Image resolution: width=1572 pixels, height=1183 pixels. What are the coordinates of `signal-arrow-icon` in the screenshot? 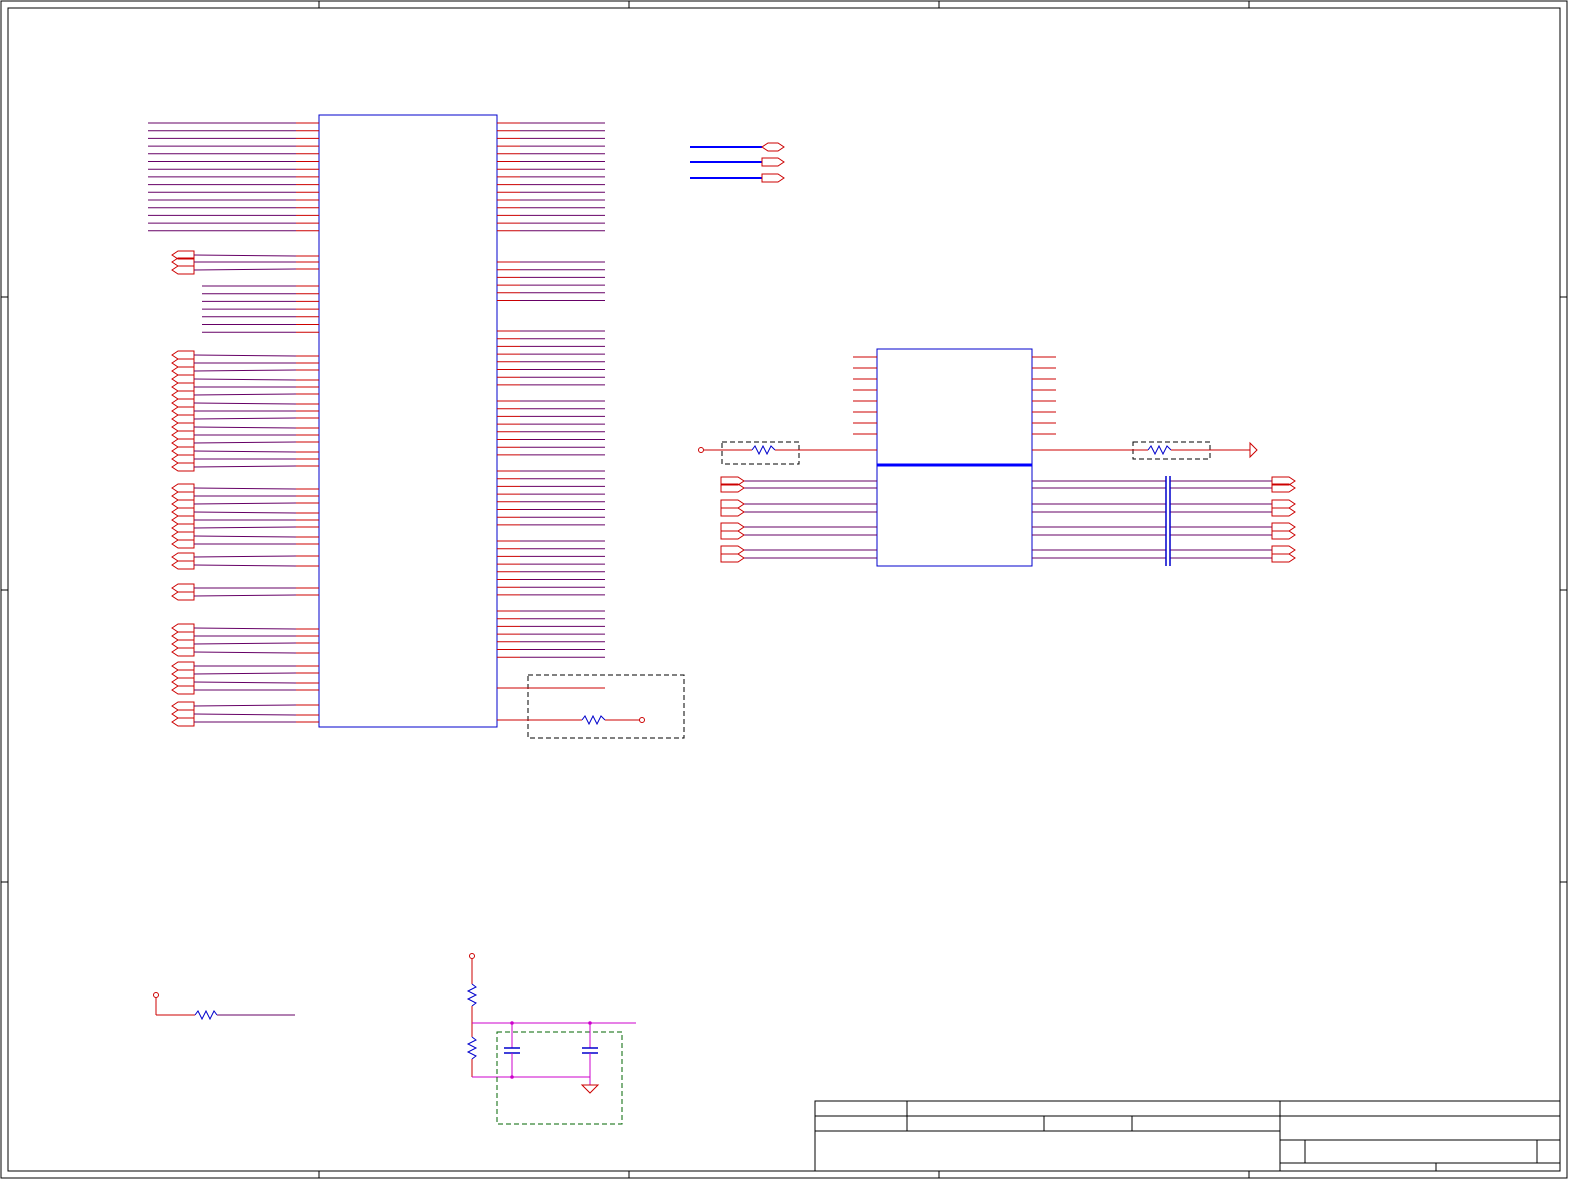 It's located at (1253, 450).